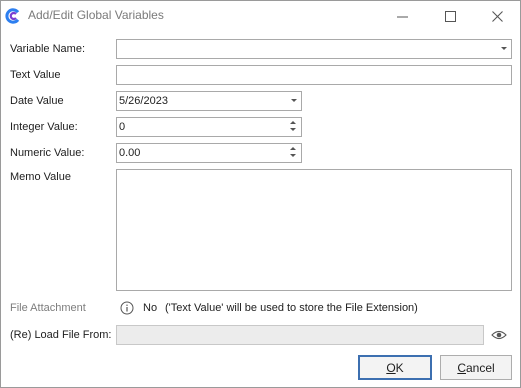 This screenshot has width=521, height=388. I want to click on minimize-button, so click(402, 16).